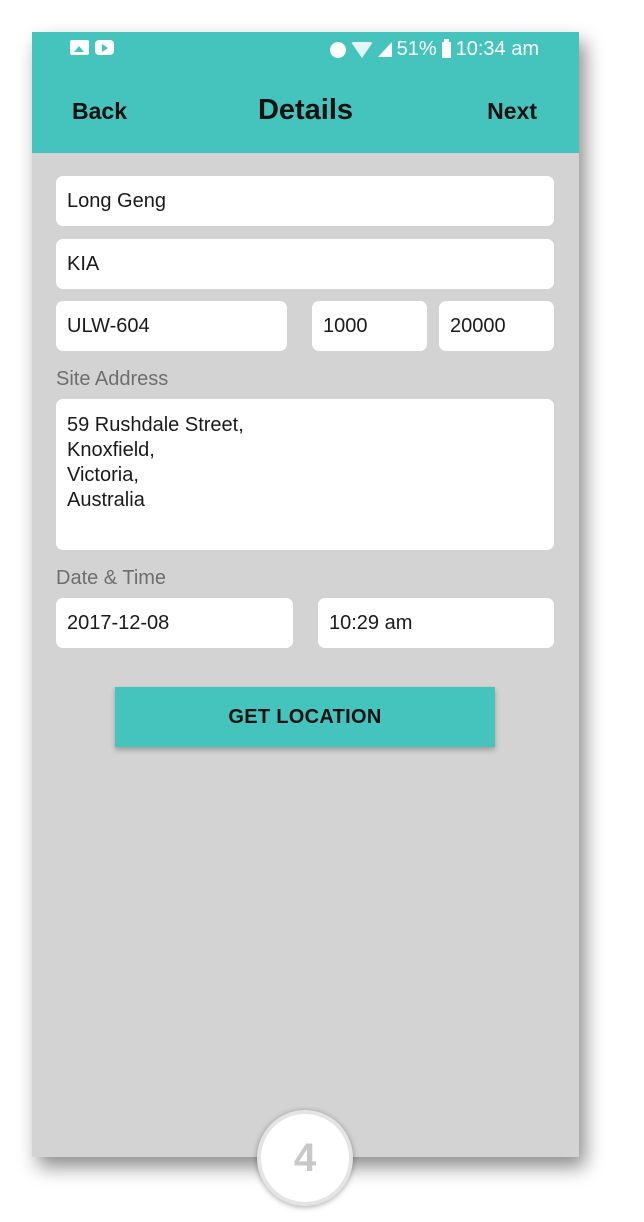 This screenshot has height=1222, width=644. What do you see at coordinates (446, 48) in the screenshot?
I see `battery-icon` at bounding box center [446, 48].